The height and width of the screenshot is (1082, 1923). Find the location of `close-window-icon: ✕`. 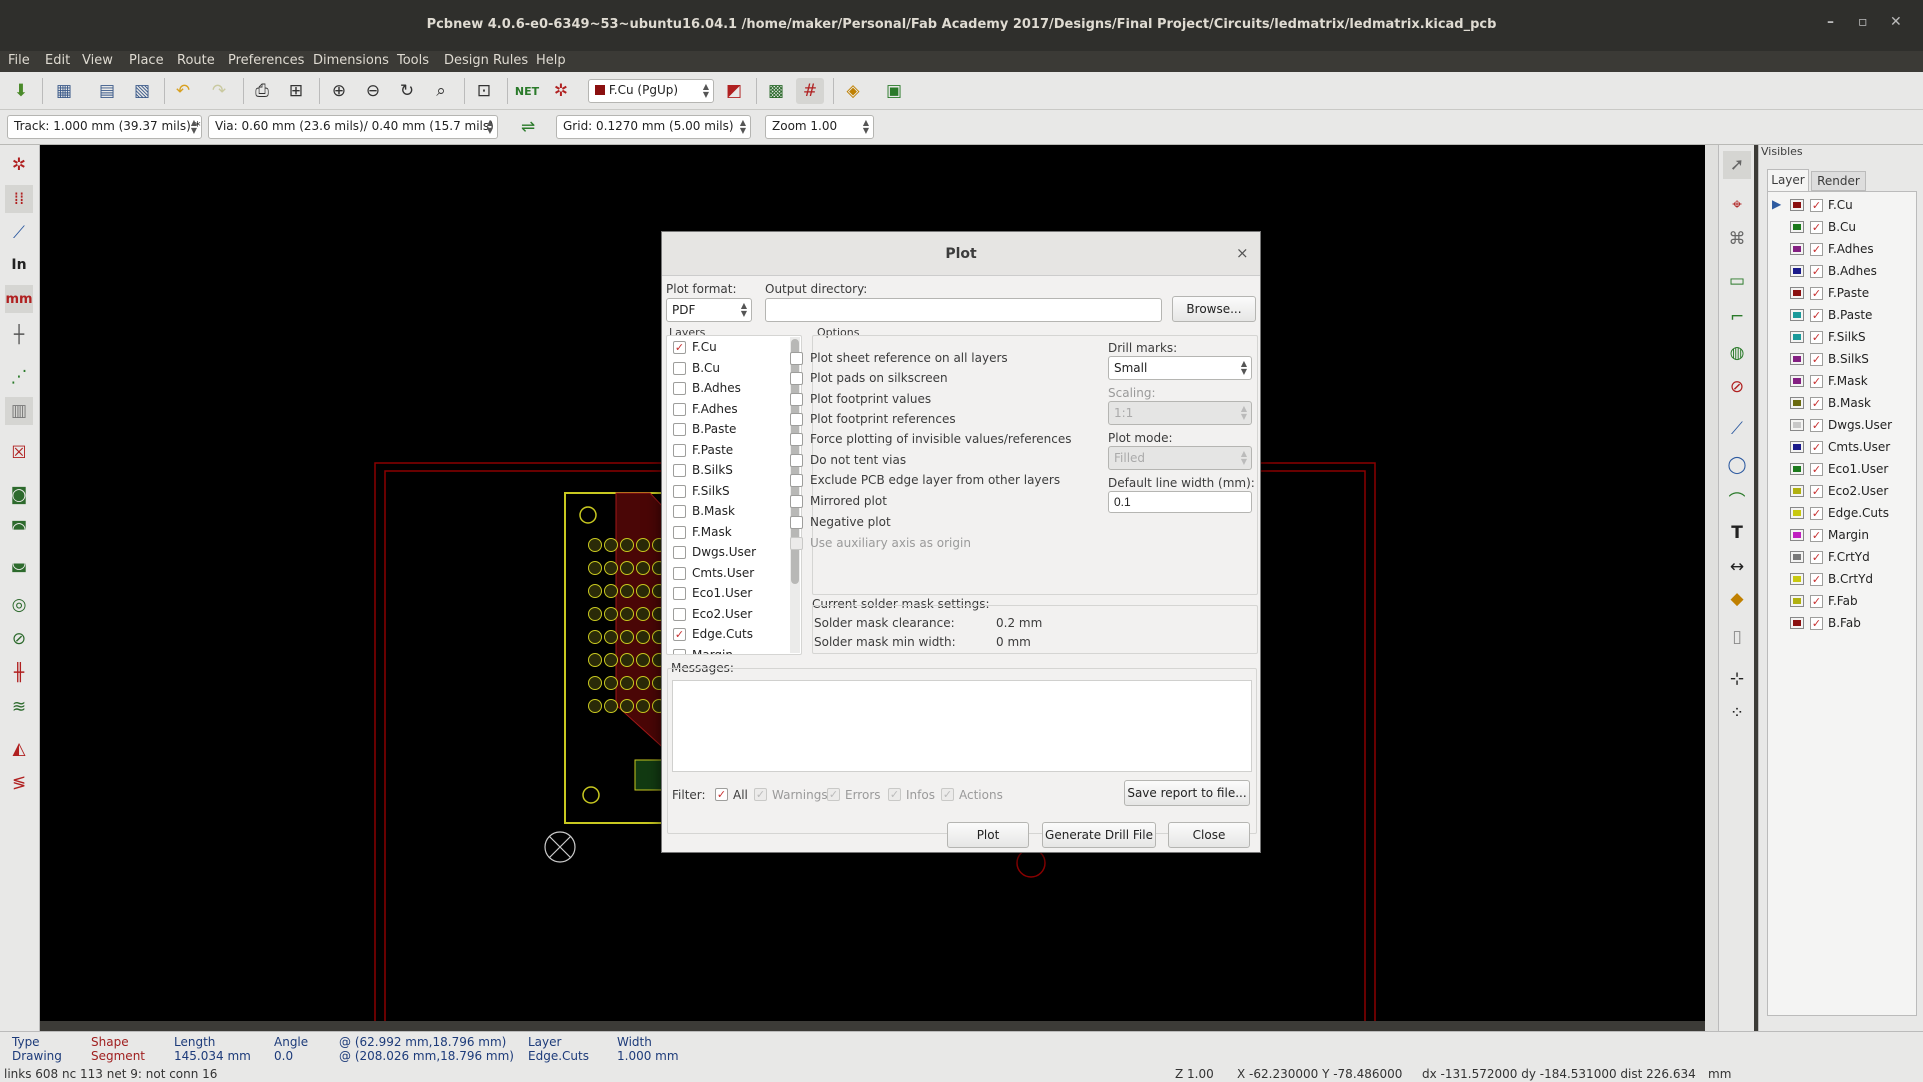

close-window-icon: ✕ is located at coordinates (1896, 22).